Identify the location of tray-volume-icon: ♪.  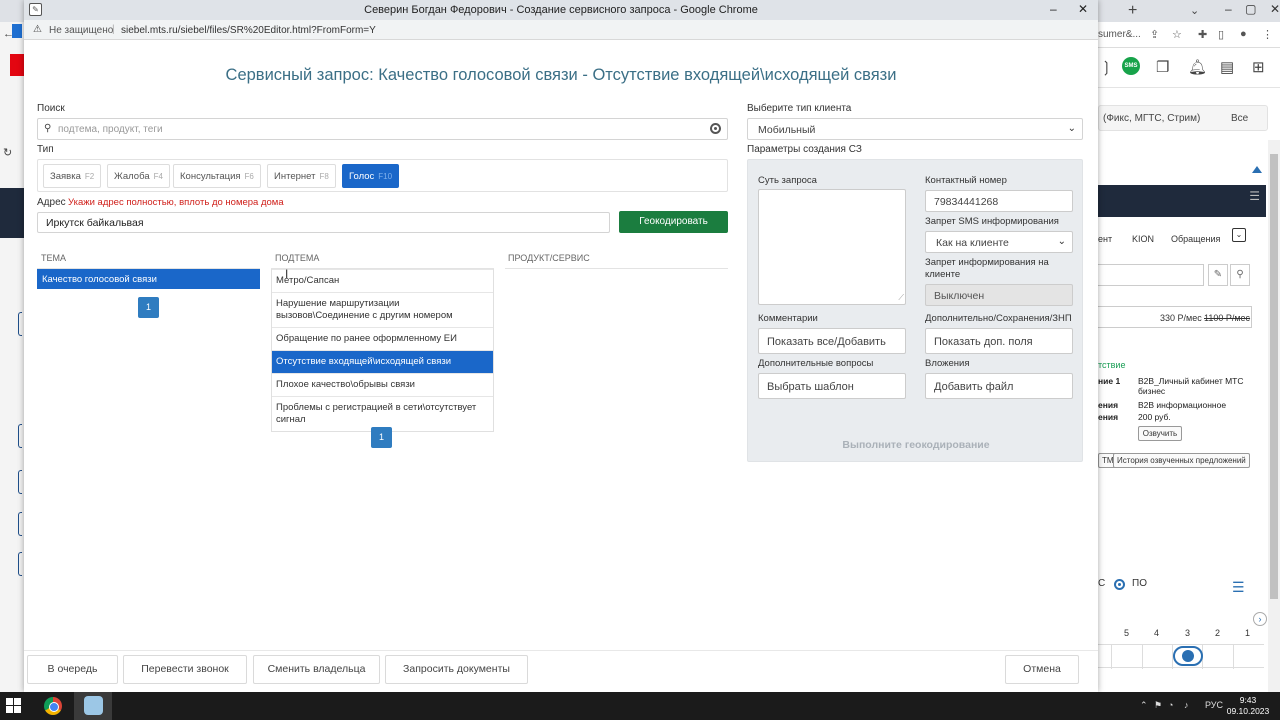
(1186, 705).